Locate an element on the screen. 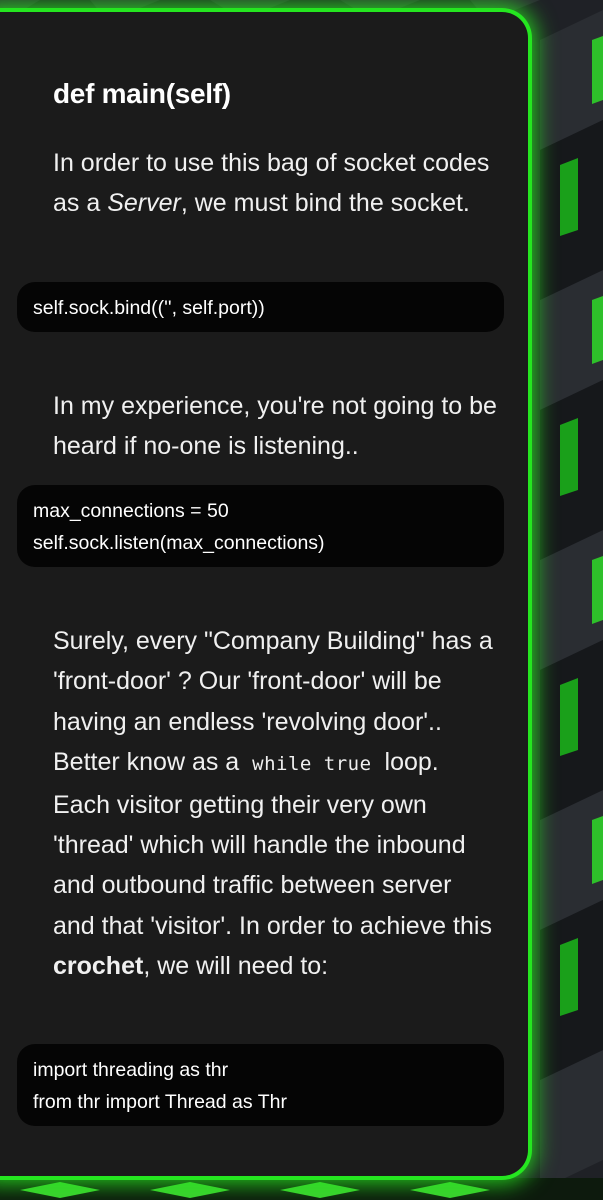 Image resolution: width=603 pixels, height=1200 pixels. code-line: self.sock.listen(max_connections) is located at coordinates (179, 542).